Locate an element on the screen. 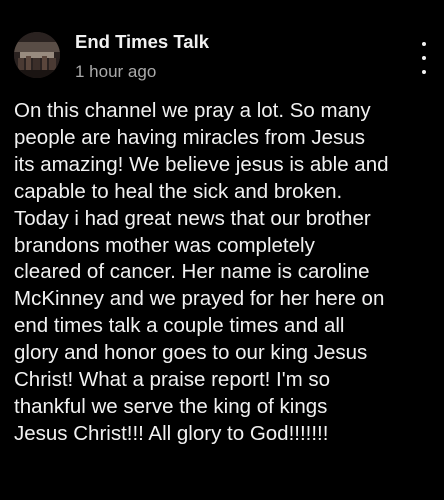  more-options-button is located at coordinates (424, 58).